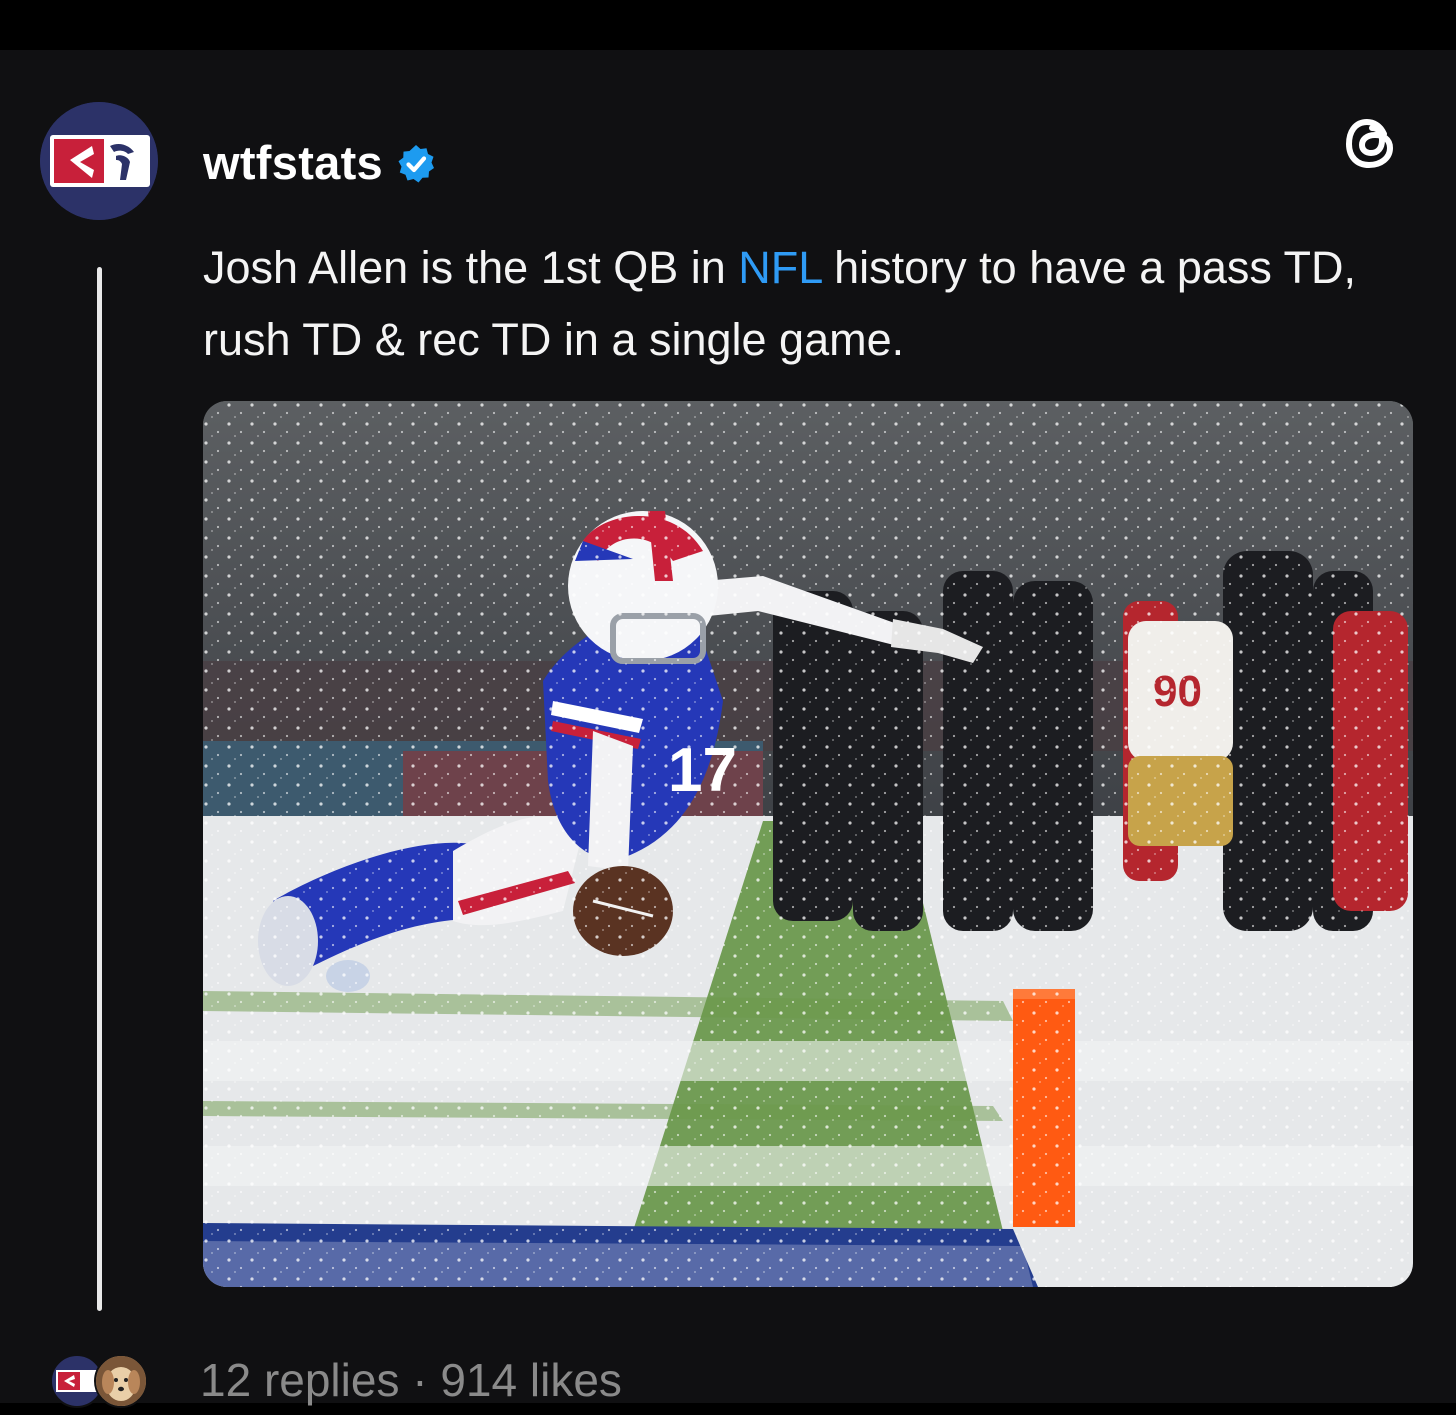 The height and width of the screenshot is (1415, 1456). Describe the element at coordinates (299, 1380) in the screenshot. I see `replies-count: 12 replies` at that location.